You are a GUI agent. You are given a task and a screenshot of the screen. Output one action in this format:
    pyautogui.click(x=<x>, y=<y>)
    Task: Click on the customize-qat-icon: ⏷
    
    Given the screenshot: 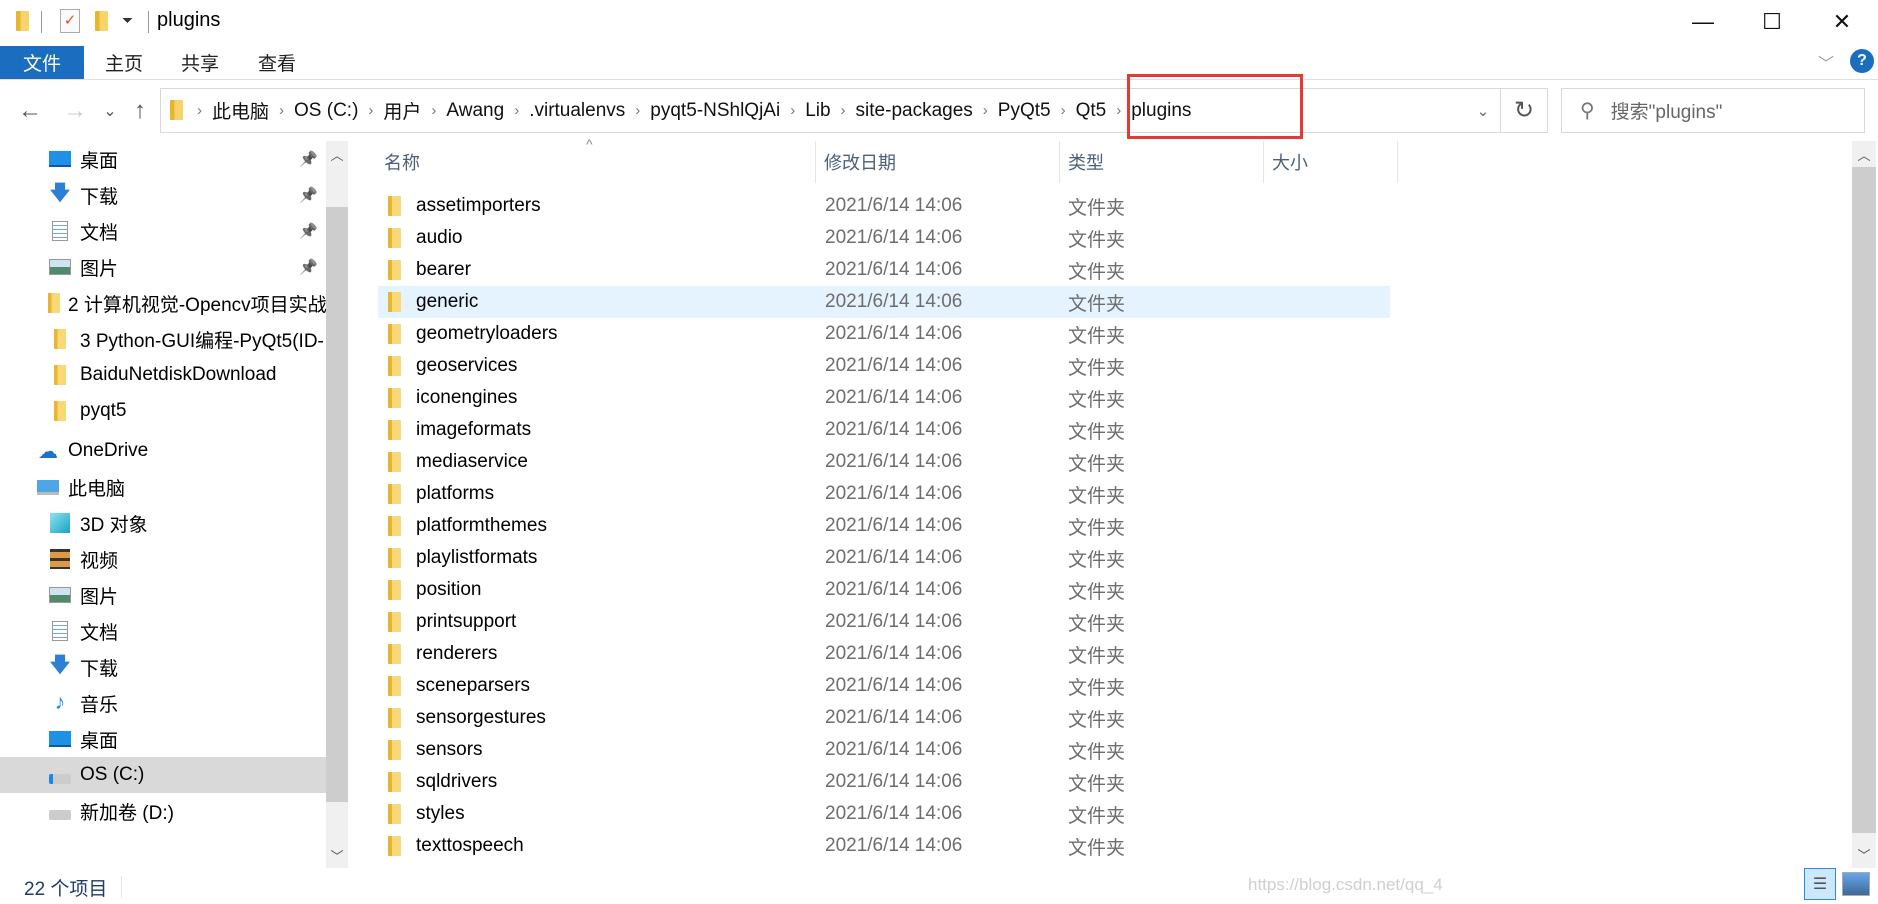 What is the action you would take?
    pyautogui.click(x=127, y=20)
    